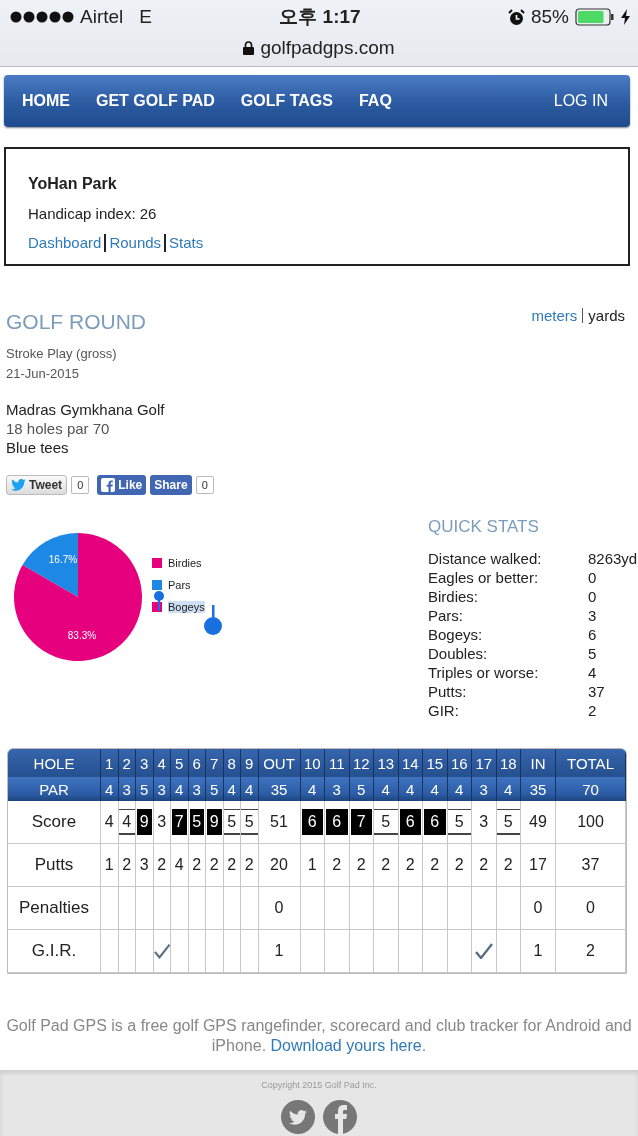 This screenshot has width=638, height=1136. I want to click on profile-link: Stats, so click(185, 243).